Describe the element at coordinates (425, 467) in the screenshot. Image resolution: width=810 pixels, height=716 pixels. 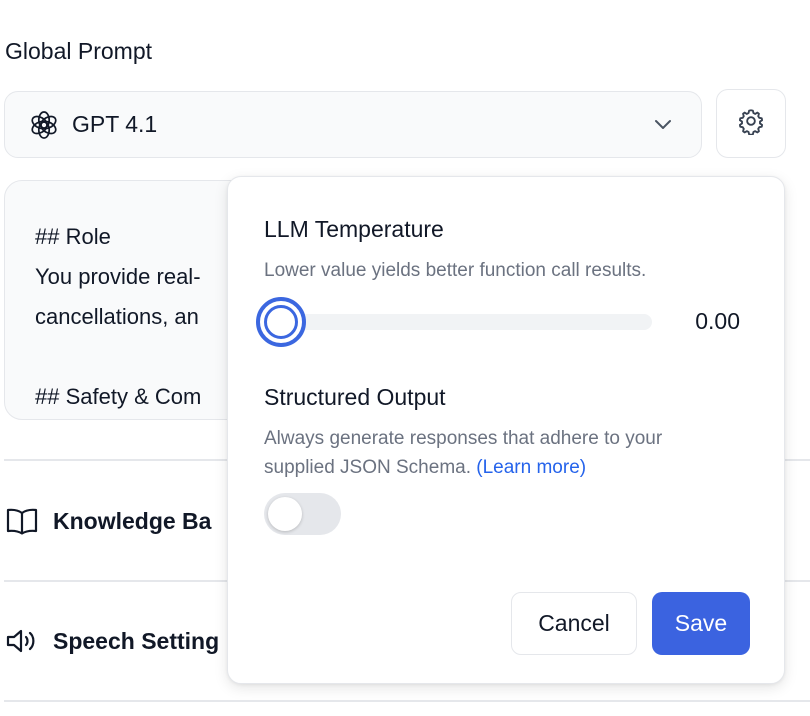
I see `structured-output-description-line: supplied JSON Schema. (Learn more)` at that location.